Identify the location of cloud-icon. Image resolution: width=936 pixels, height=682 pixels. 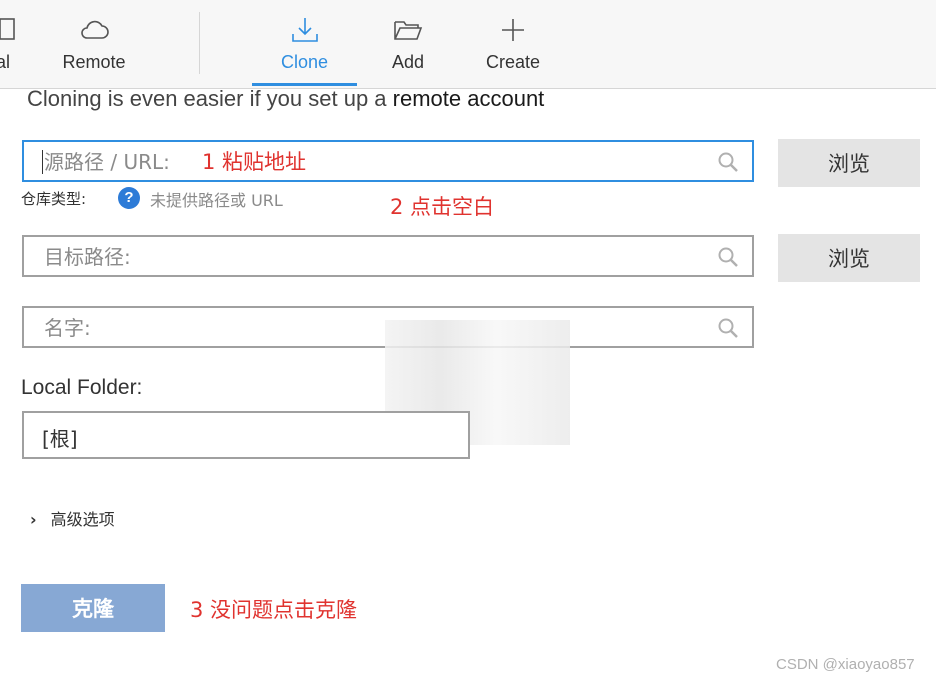
(95, 29).